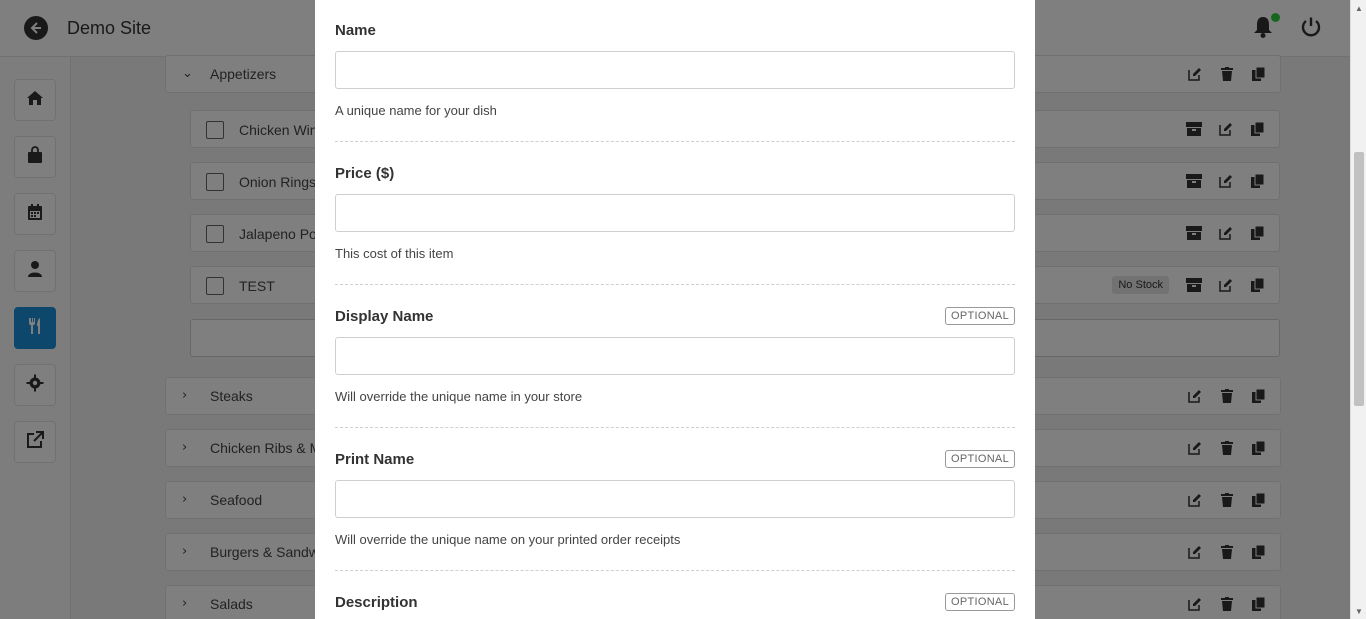  I want to click on price-field-group: Price ($) This cost of this item, so click(675, 213).